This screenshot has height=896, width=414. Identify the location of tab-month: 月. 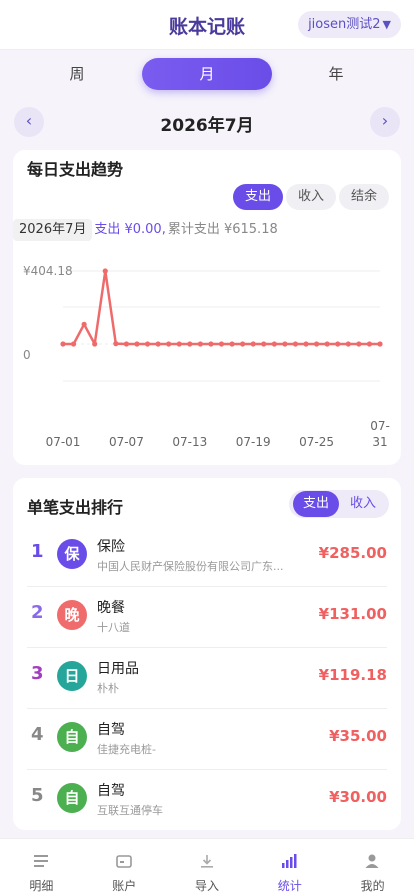
(207, 74).